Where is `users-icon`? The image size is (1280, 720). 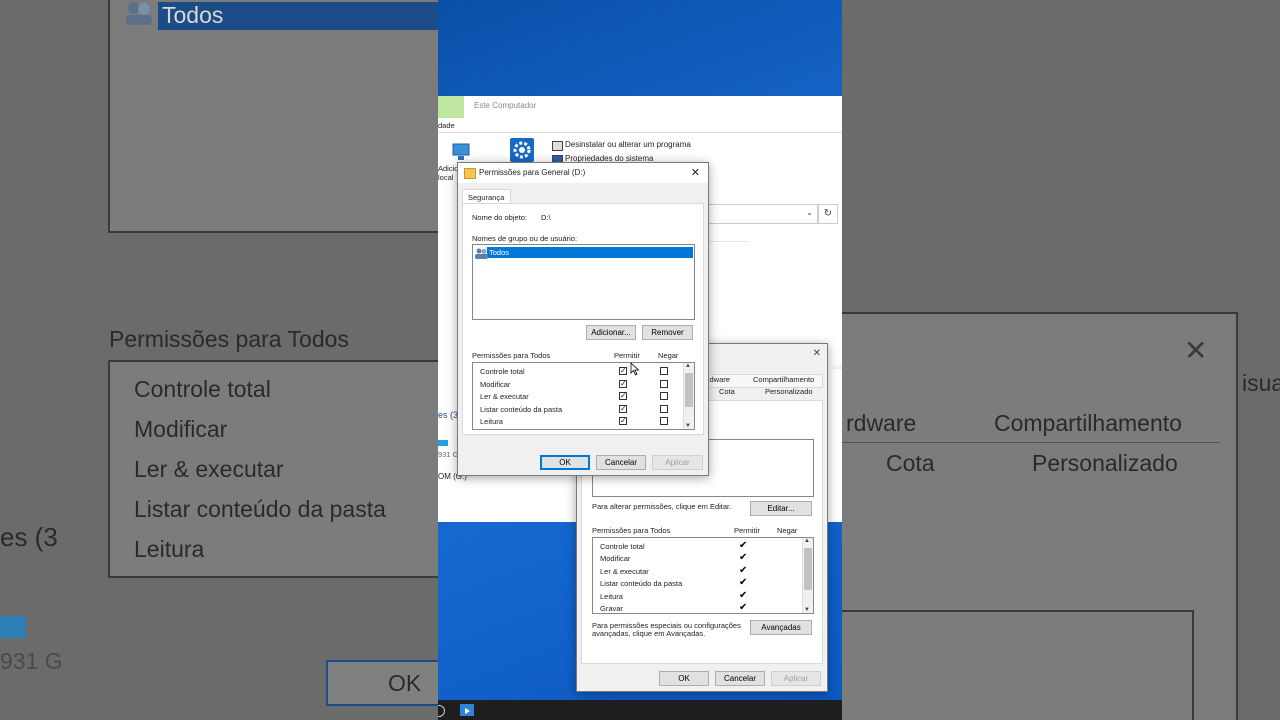
users-icon is located at coordinates (481, 255).